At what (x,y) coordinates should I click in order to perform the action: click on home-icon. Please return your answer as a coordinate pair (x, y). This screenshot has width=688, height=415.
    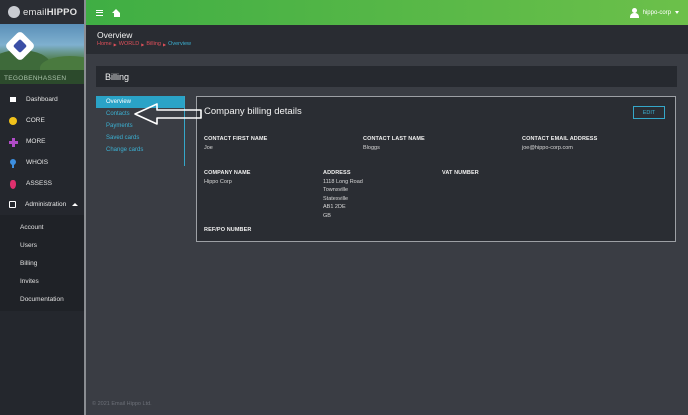
    Looking at the image, I should click on (116, 12).